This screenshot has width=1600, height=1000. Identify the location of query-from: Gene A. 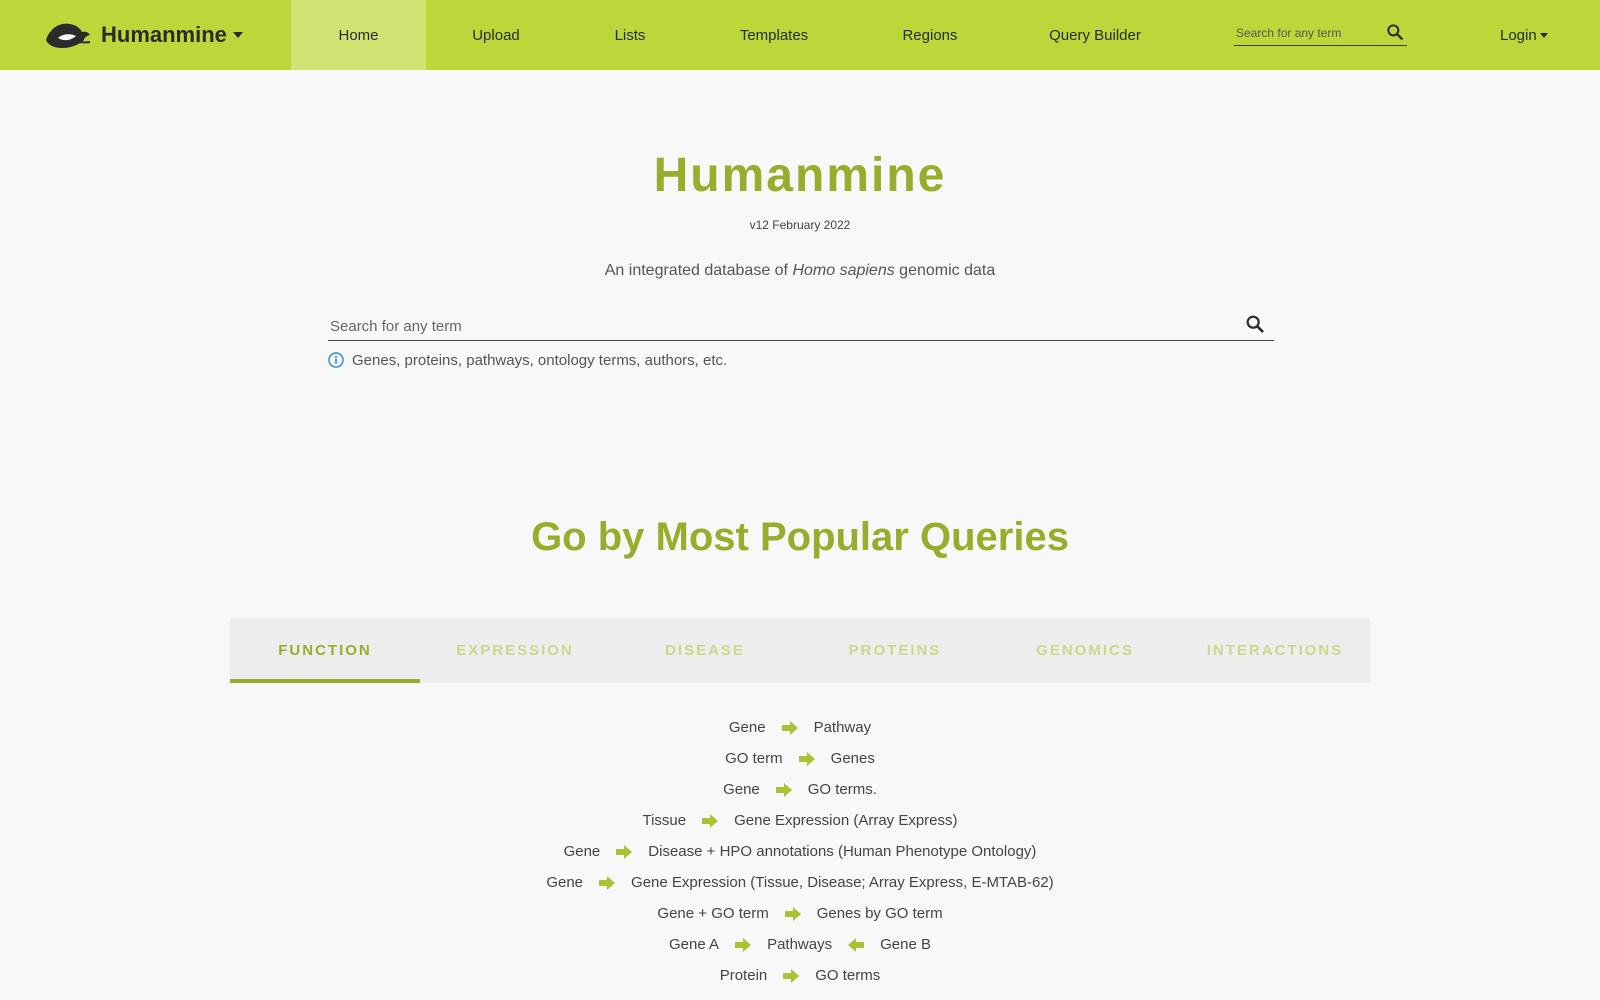
(694, 944).